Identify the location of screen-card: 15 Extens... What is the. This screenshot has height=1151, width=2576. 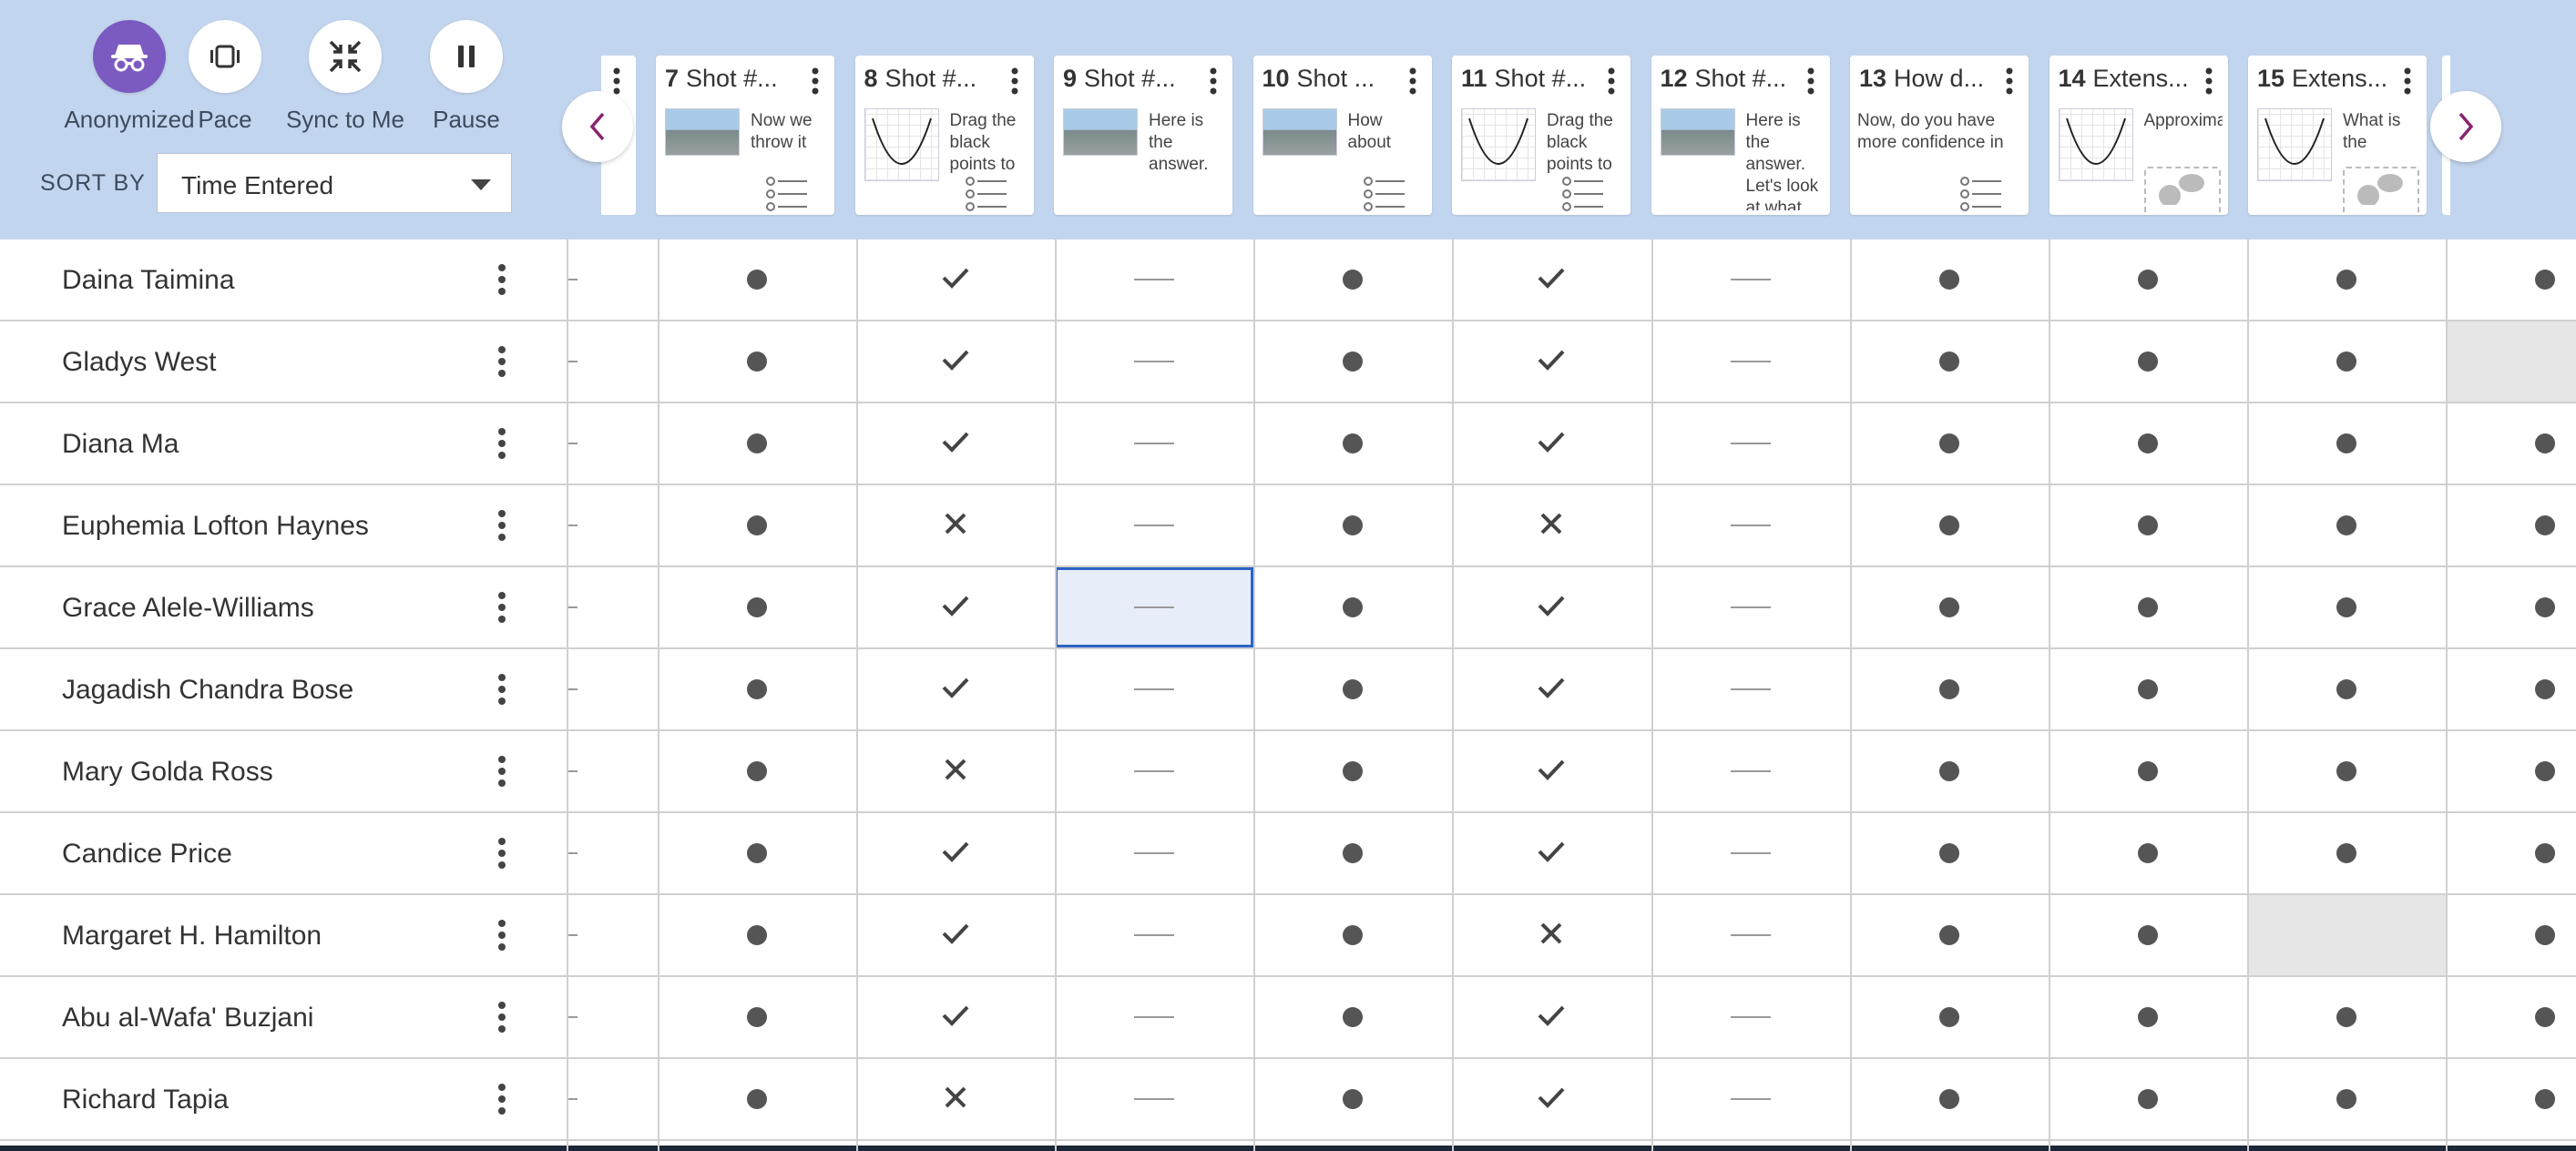
(2337, 136).